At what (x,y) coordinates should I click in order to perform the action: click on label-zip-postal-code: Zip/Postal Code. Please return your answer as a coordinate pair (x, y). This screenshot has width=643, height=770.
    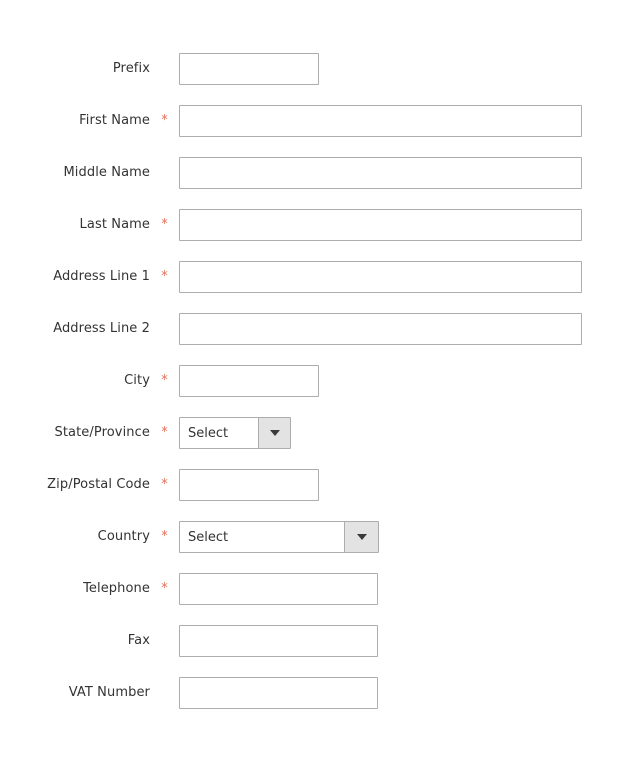
    Looking at the image, I should click on (98, 484).